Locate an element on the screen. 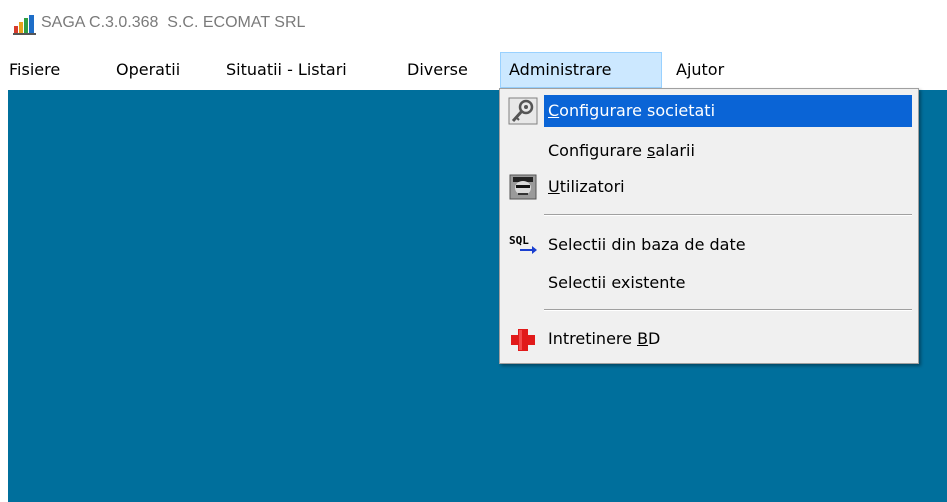 The image size is (947, 502). svg-text: SQL is located at coordinates (519, 240).